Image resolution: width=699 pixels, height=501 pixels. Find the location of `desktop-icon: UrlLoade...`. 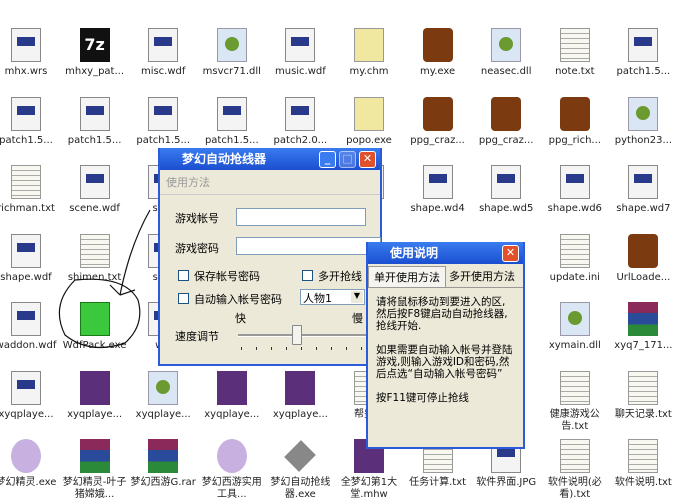

desktop-icon: UrlLoade... is located at coordinates (643, 258).